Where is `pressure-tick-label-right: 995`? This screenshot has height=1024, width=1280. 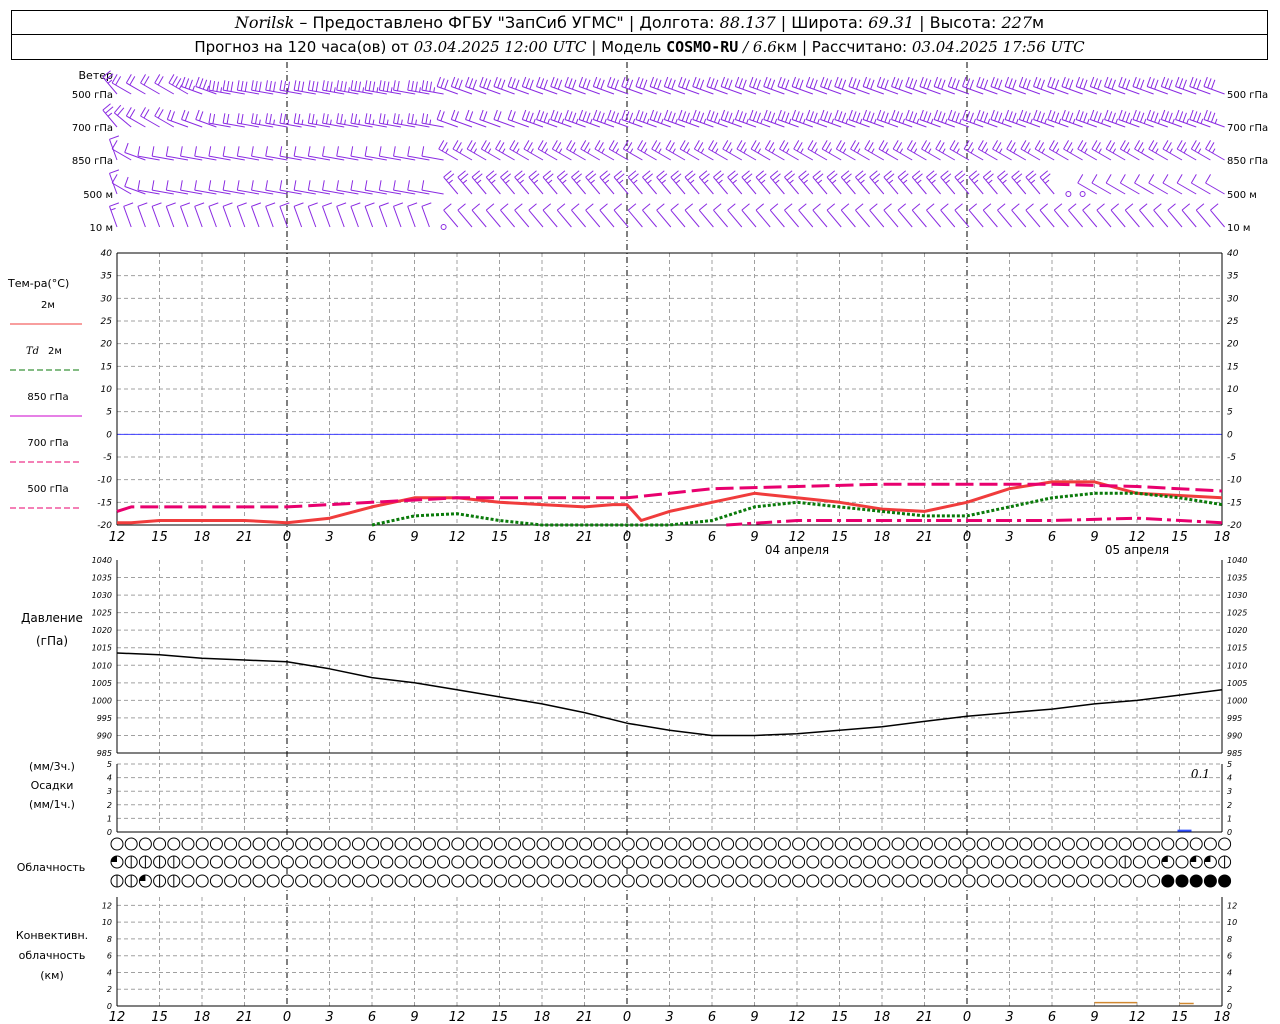 pressure-tick-label-right: 995 is located at coordinates (1234, 718).